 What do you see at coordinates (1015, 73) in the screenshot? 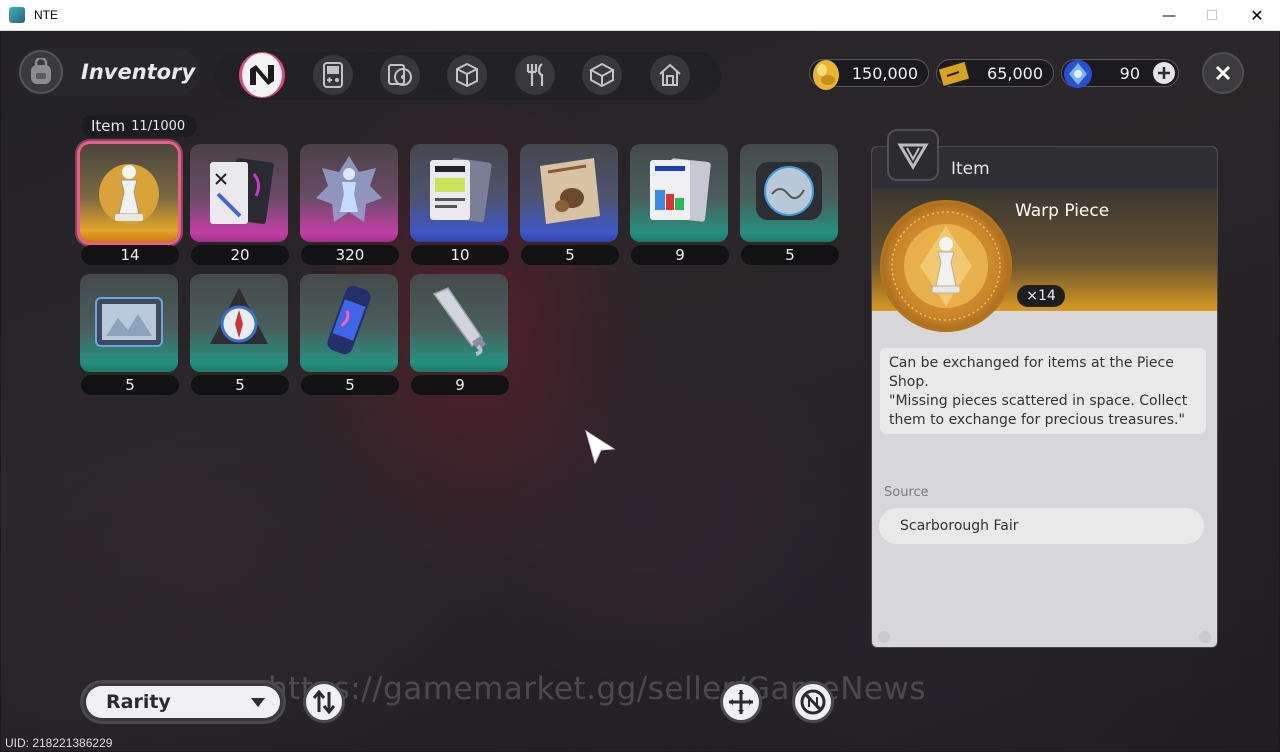
I see `currency-ticket-value: 65,000` at bounding box center [1015, 73].